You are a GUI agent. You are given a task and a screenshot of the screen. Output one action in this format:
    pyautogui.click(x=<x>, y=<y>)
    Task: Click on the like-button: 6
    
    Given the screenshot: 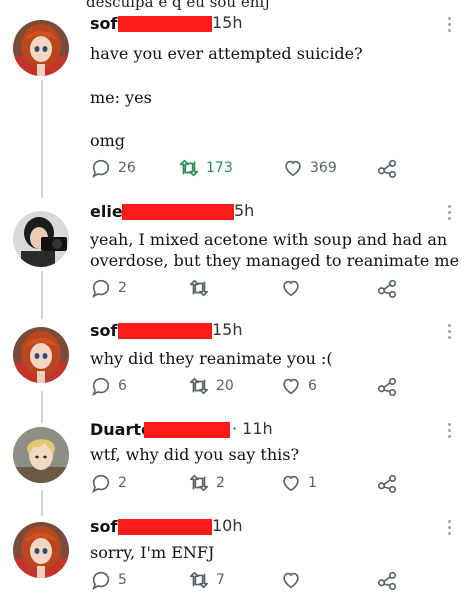 What is the action you would take?
    pyautogui.click(x=298, y=386)
    